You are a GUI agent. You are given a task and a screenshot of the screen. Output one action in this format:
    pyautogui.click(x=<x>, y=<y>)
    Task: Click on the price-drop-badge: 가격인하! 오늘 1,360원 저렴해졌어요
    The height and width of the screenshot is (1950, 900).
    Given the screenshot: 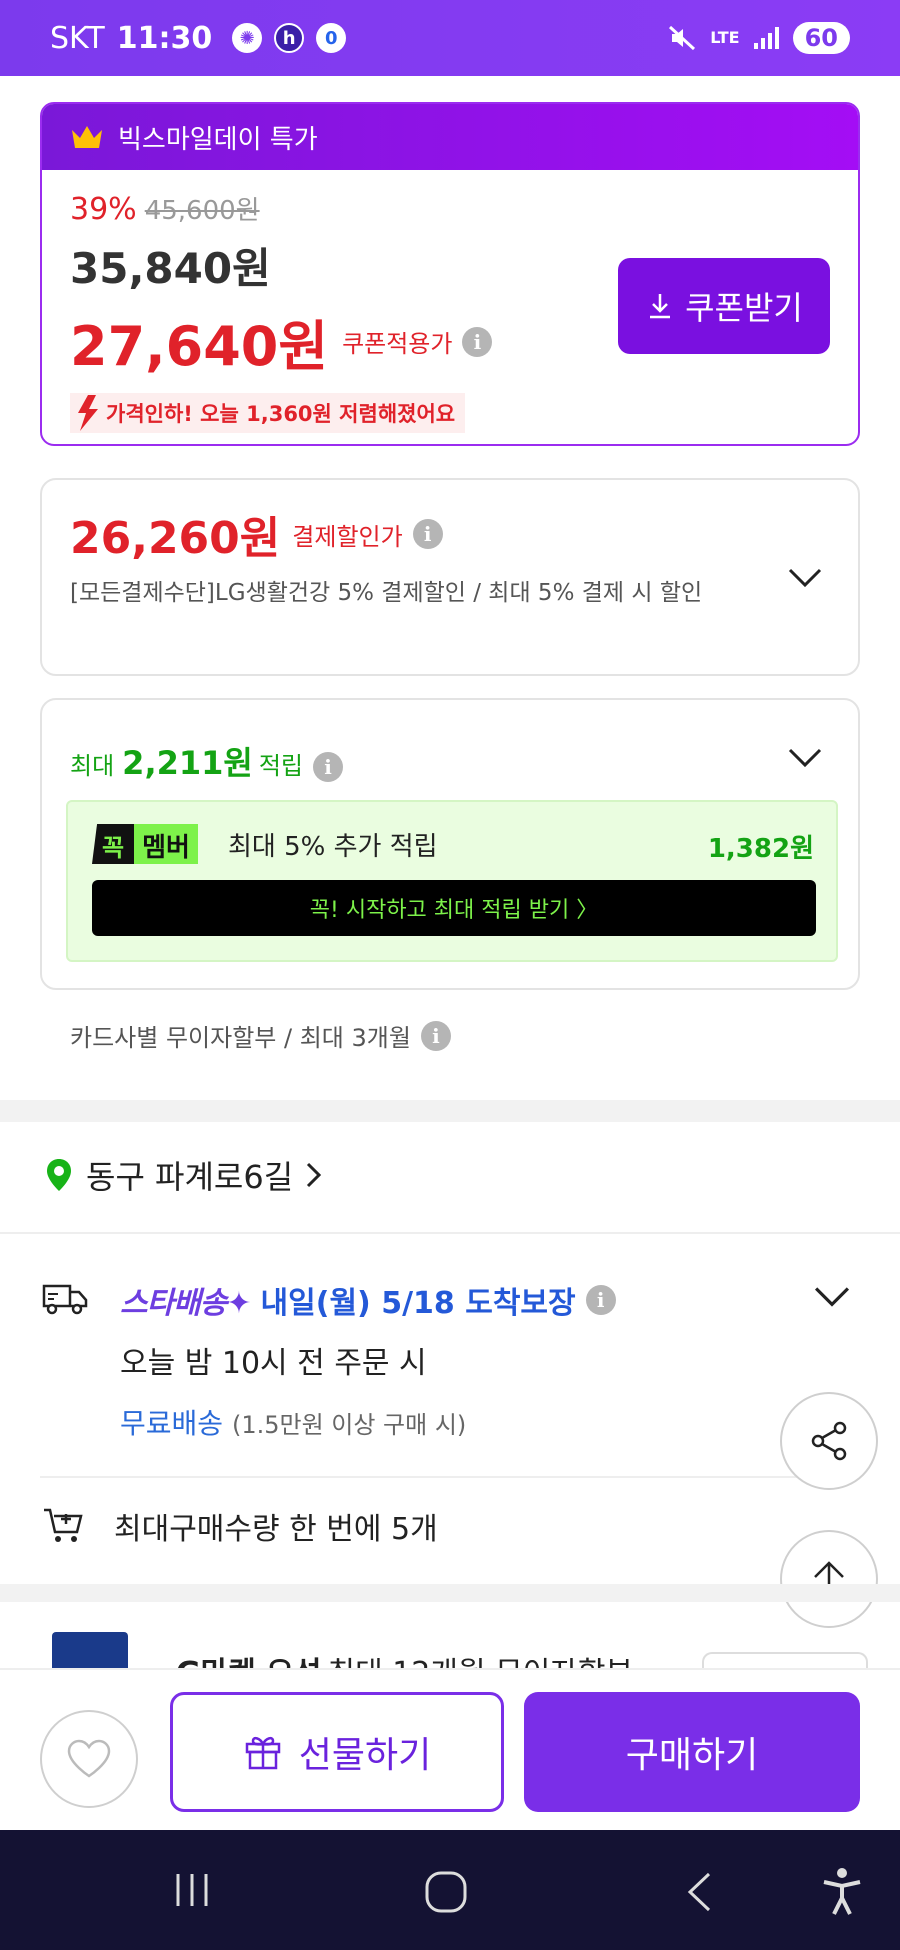 What is the action you would take?
    pyautogui.click(x=268, y=413)
    